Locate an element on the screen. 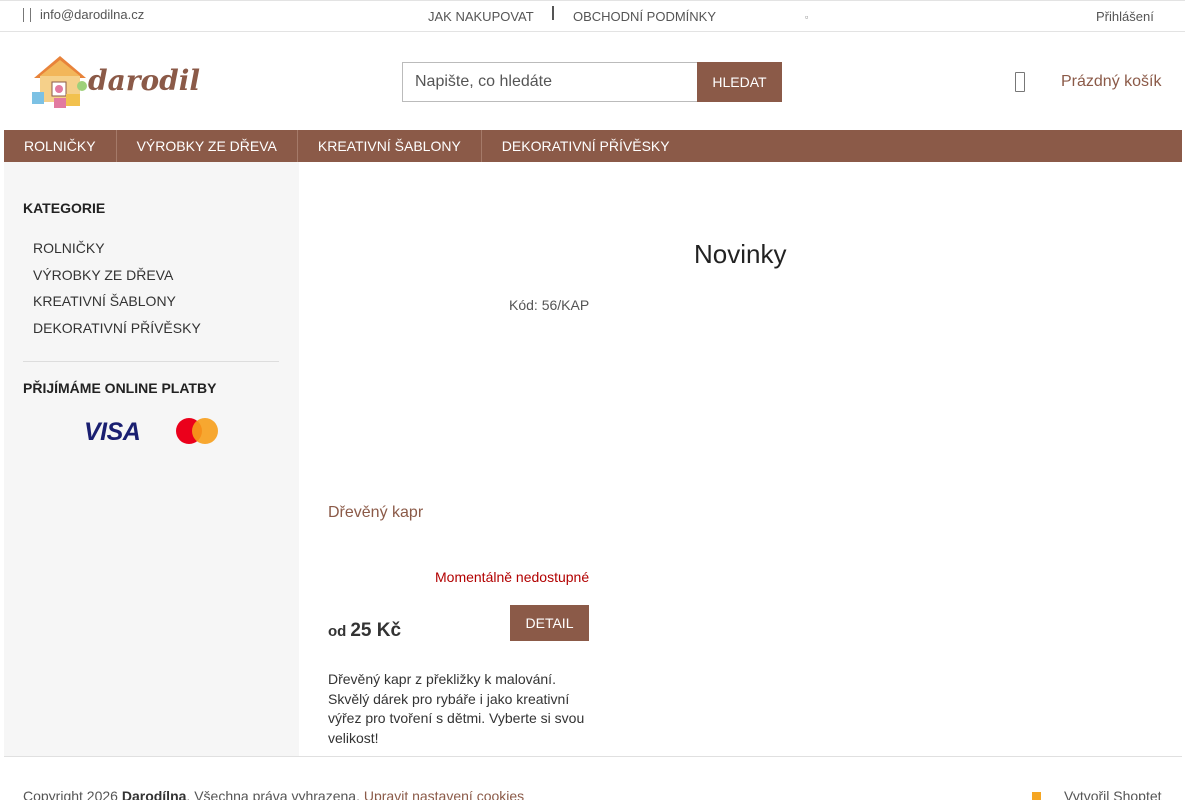 This screenshot has height=800, width=1200. cart-icon is located at coordinates (1020, 82).